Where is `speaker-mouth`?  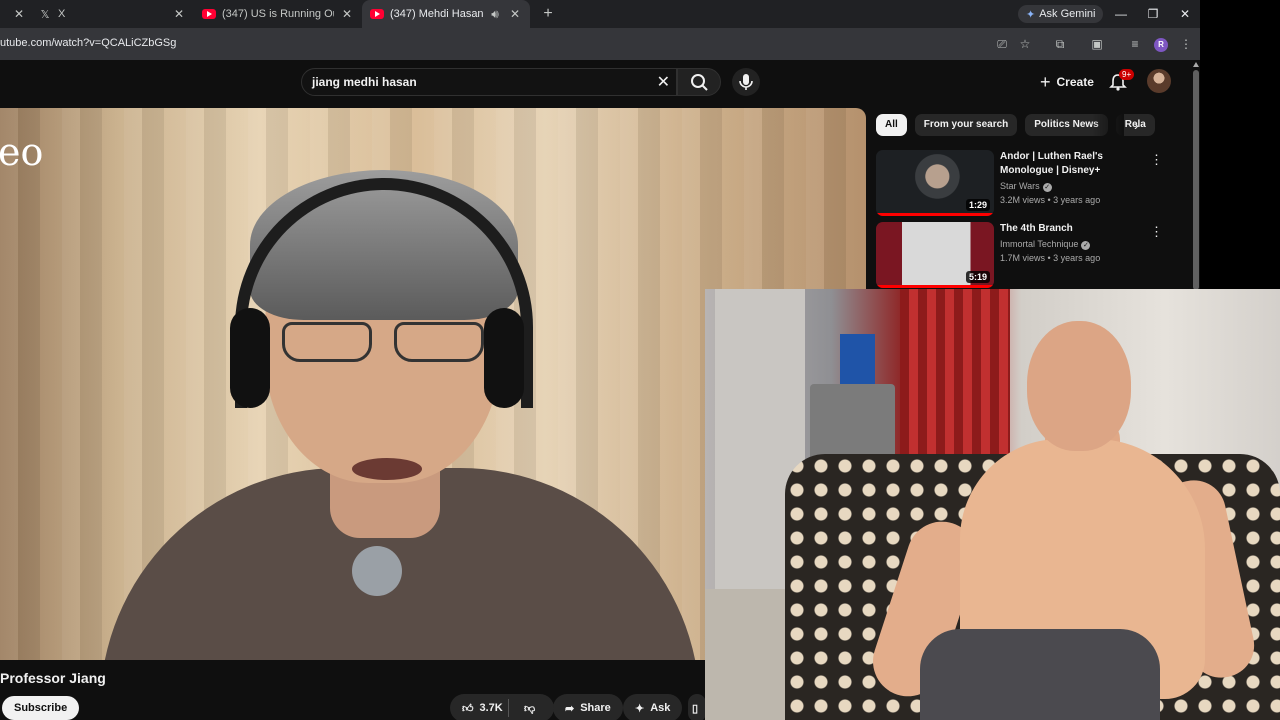 speaker-mouth is located at coordinates (387, 469).